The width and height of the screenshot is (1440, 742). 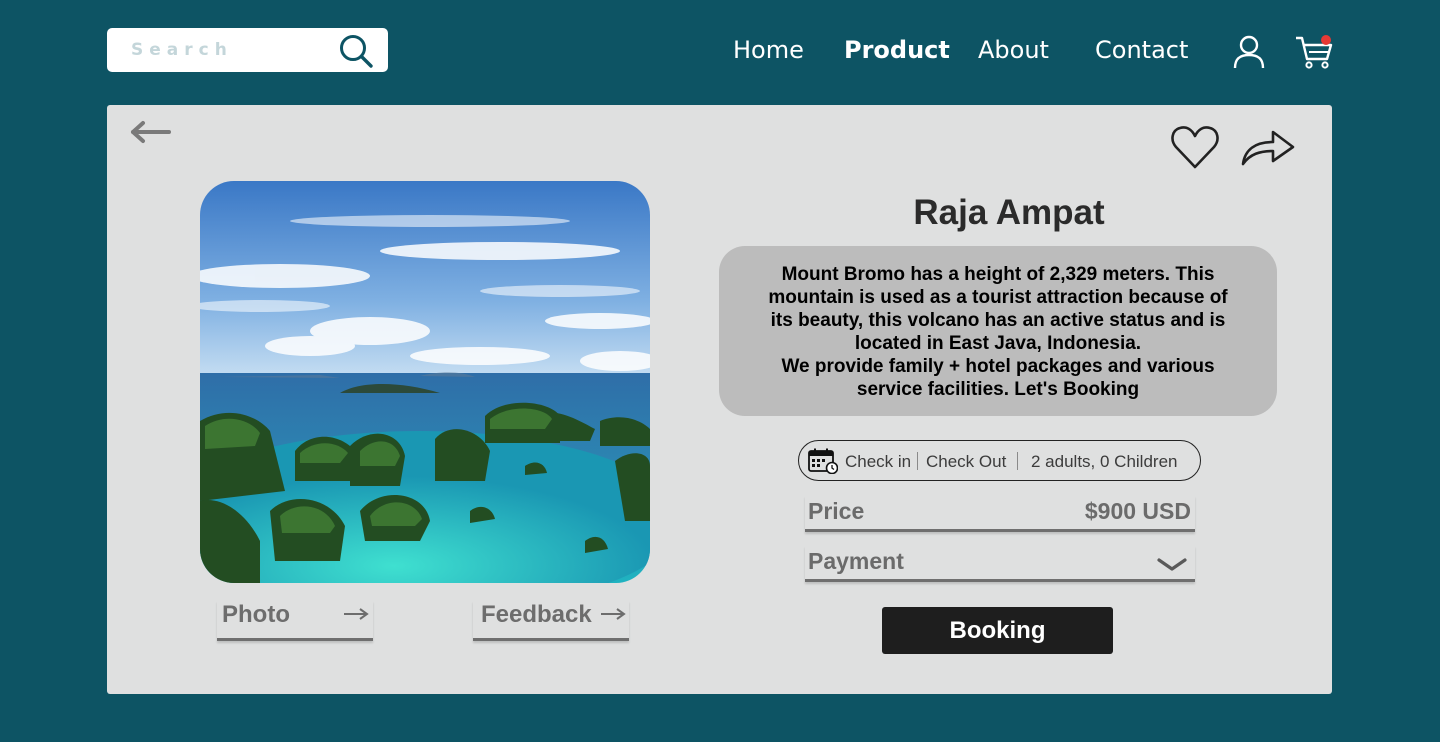 What do you see at coordinates (295, 621) in the screenshot?
I see `photo-tab: Photo` at bounding box center [295, 621].